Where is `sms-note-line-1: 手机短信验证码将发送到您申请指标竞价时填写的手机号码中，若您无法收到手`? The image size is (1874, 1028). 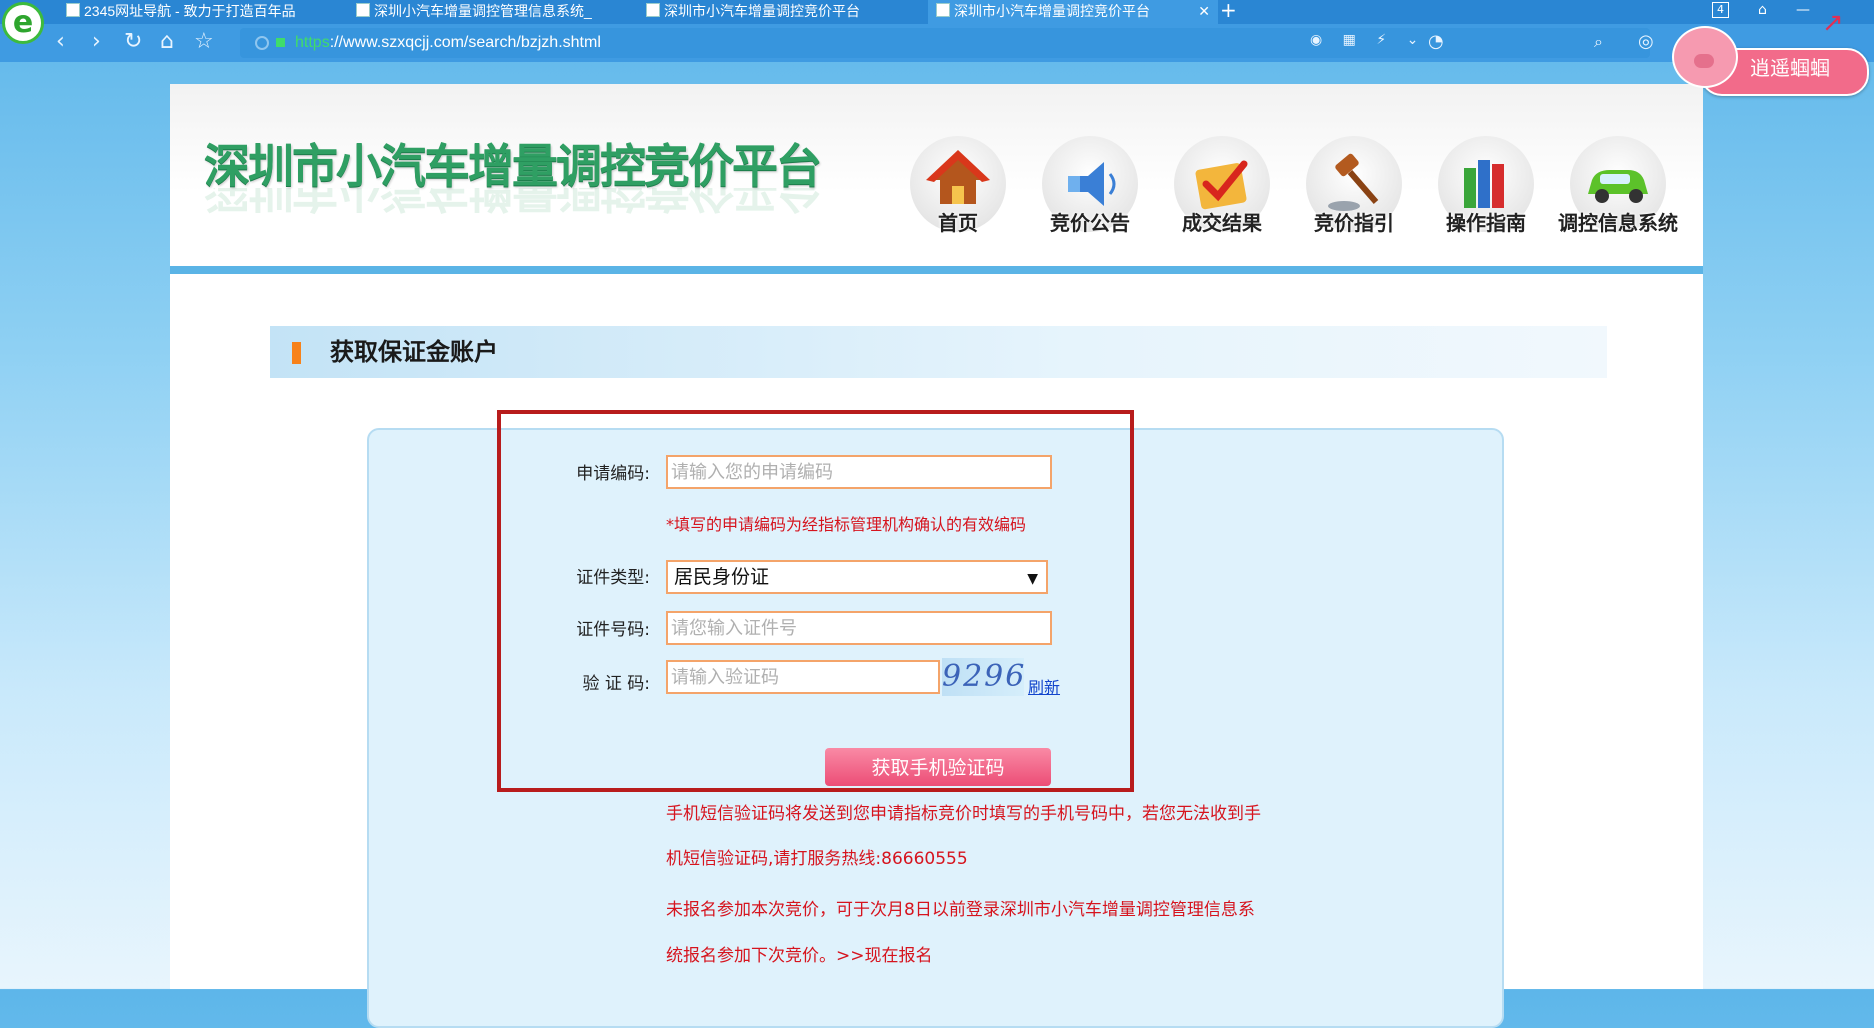
sms-note-line-1: 手机短信验证码将发送到您申请指标竞价时填写的手机号码中，若您无法收到手 is located at coordinates (963, 814).